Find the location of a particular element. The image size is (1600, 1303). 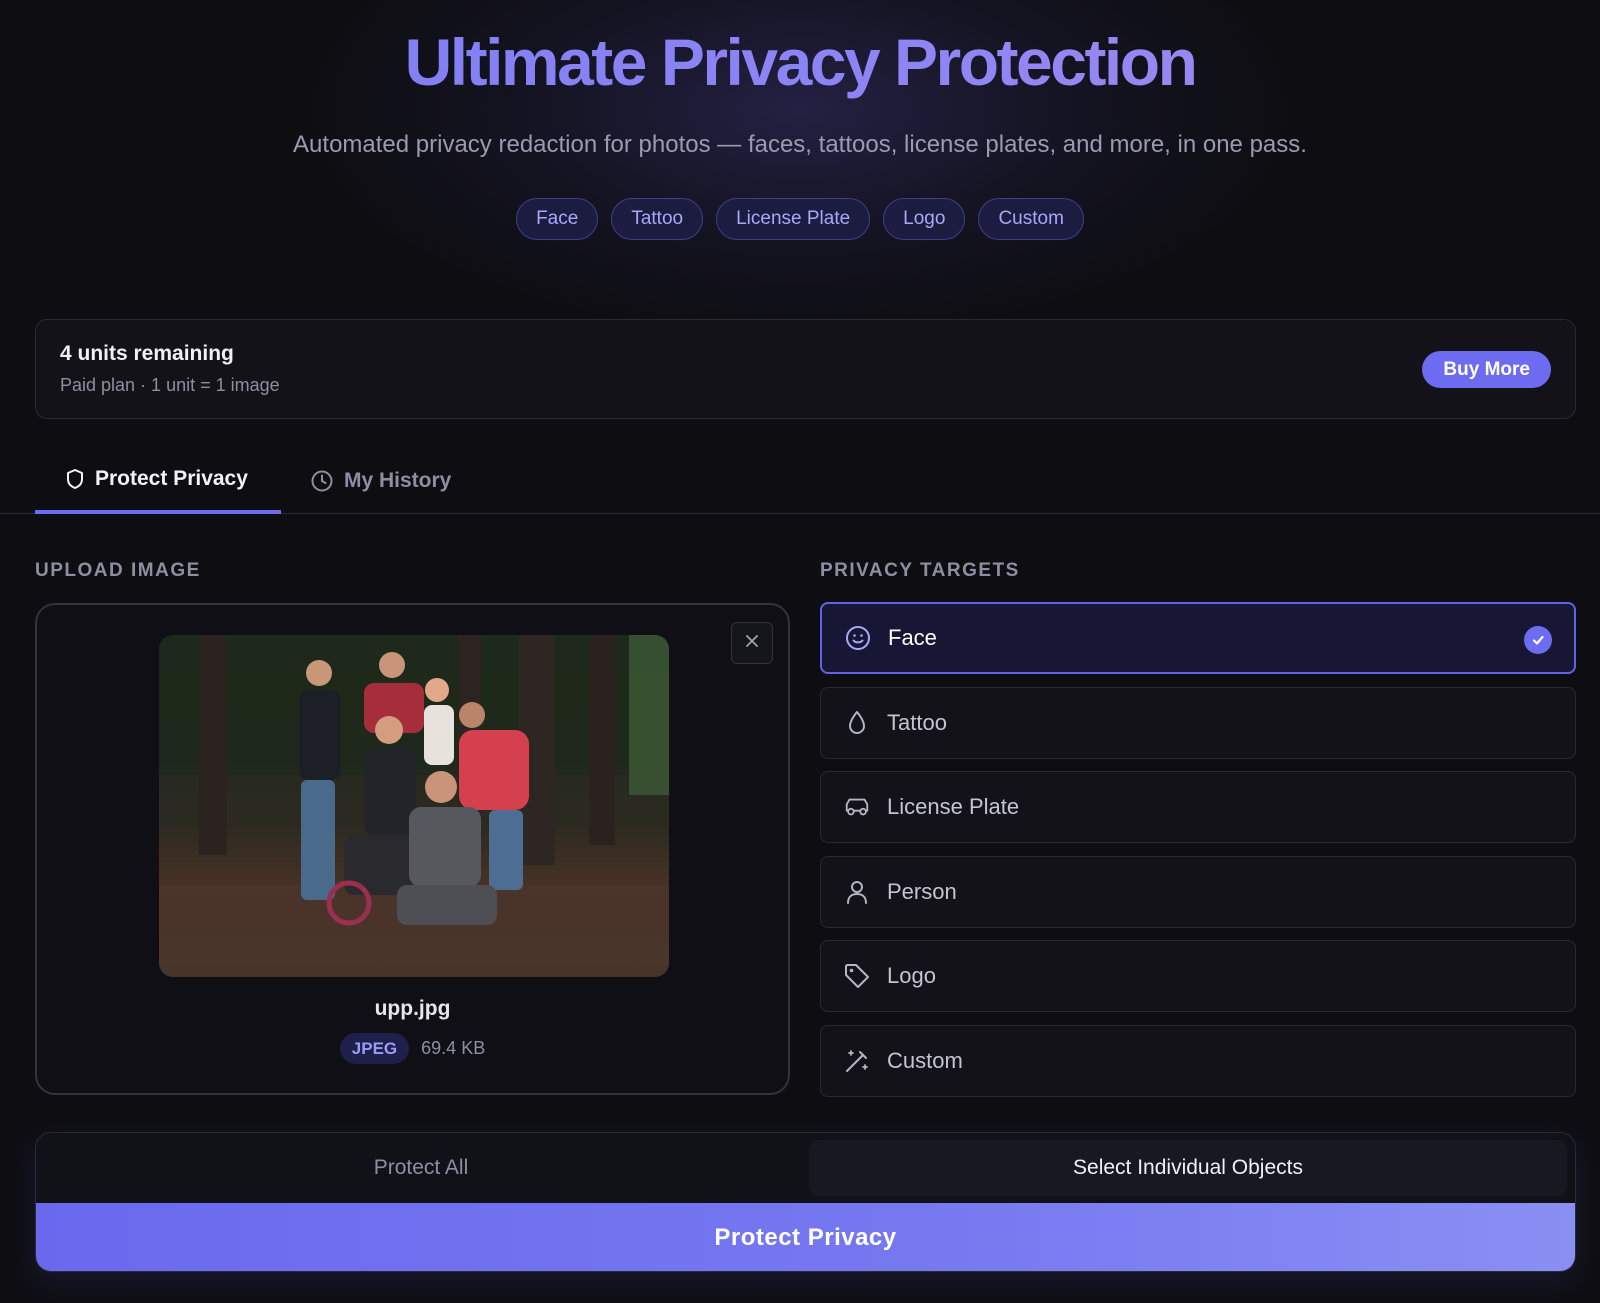

magic-wand-icon is located at coordinates (857, 1061).